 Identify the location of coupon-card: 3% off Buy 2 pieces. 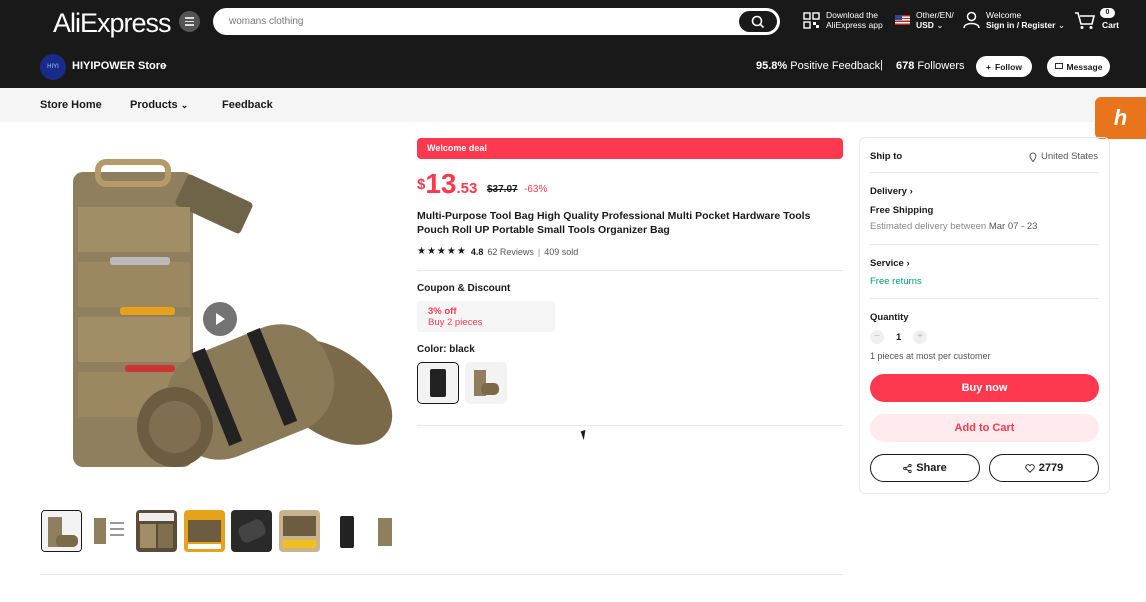
(486, 316).